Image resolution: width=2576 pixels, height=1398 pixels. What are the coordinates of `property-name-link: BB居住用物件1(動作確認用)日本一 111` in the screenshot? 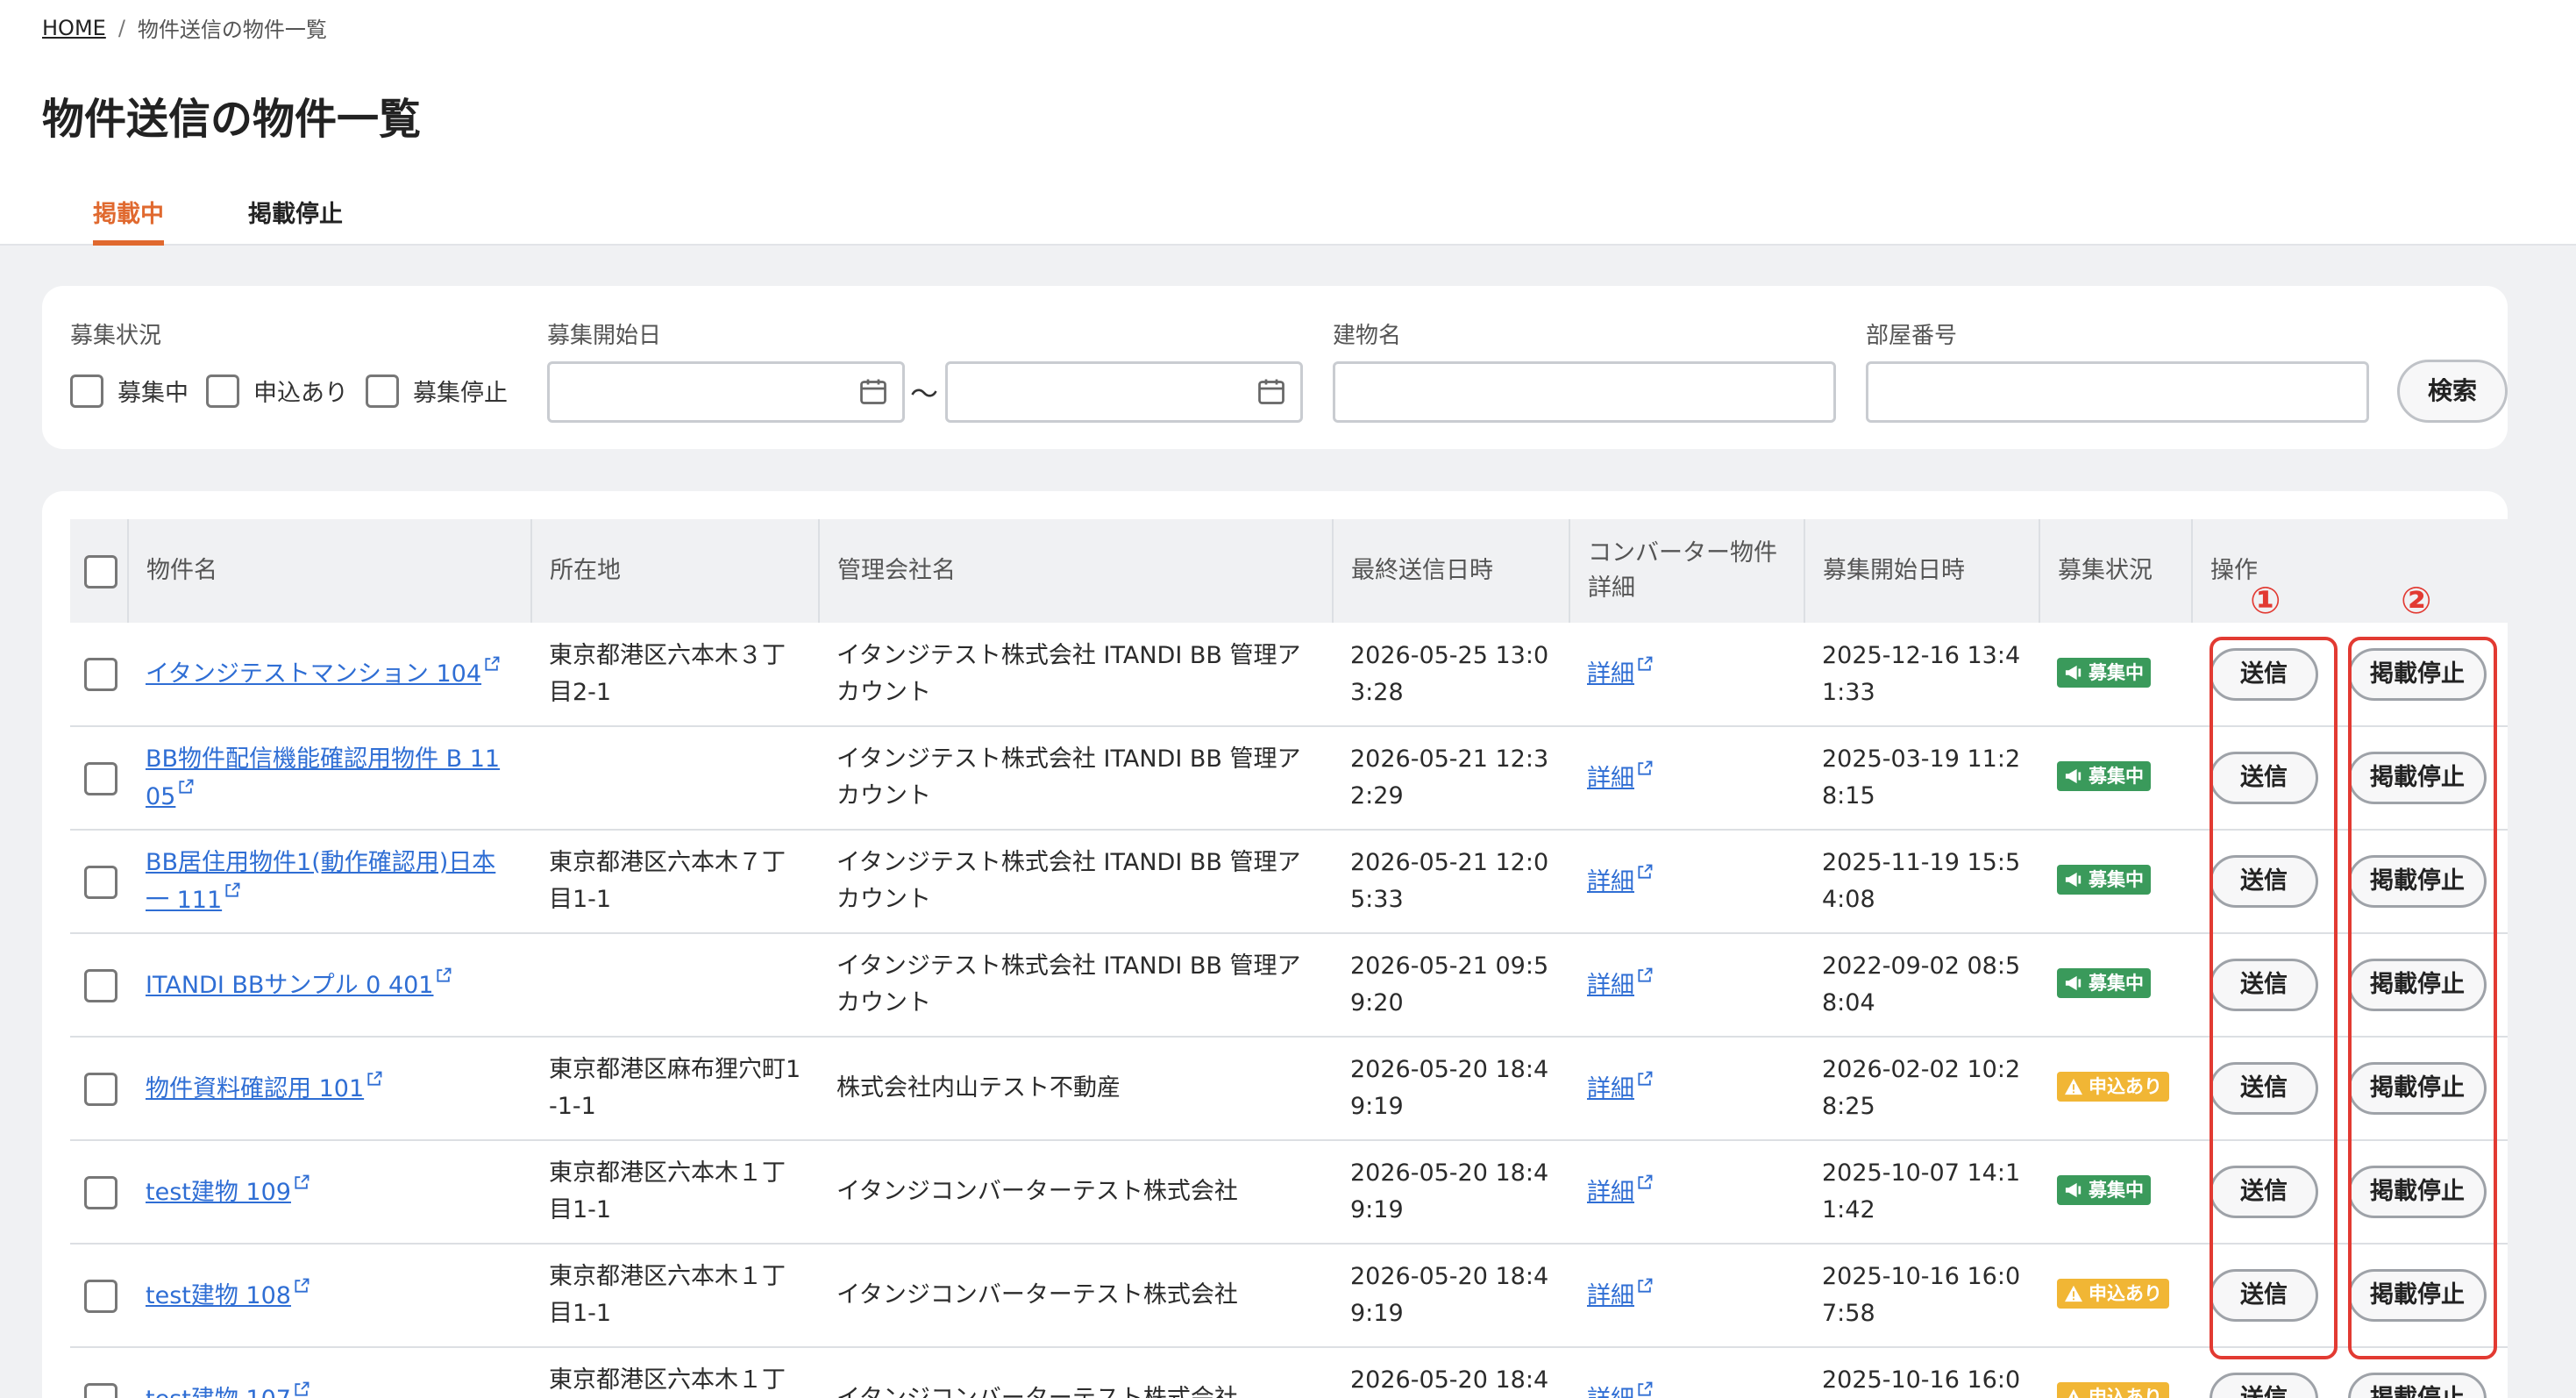 It's located at (320, 882).